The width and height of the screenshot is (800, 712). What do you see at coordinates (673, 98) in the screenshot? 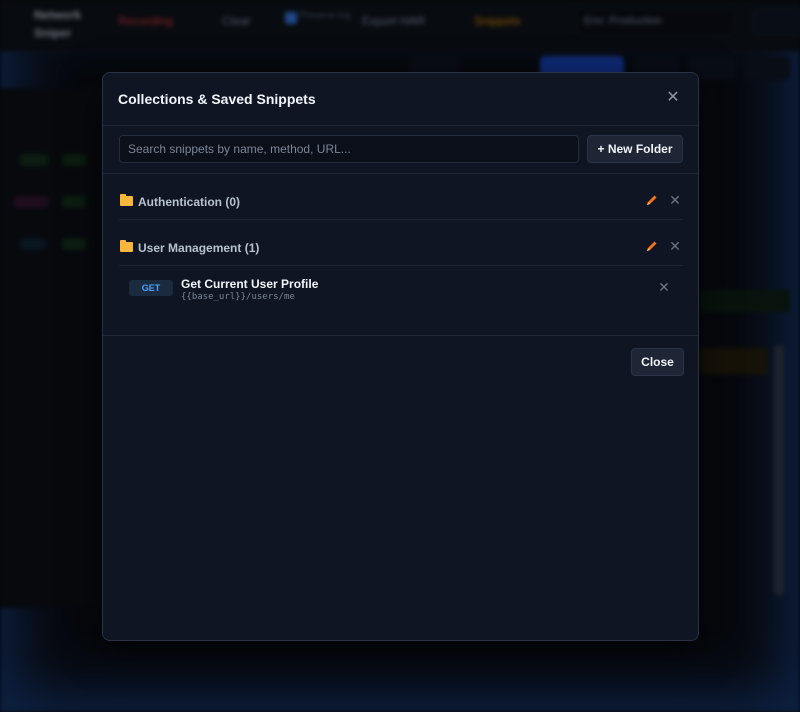
I see `close-icon: ✕` at bounding box center [673, 98].